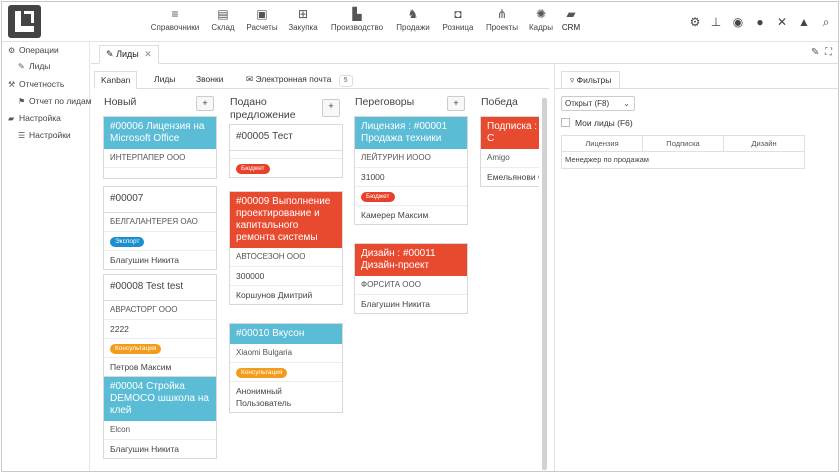 Image resolution: width=840 pixels, height=473 pixels. What do you see at coordinates (55, 101) in the screenshot?
I see `sidebar-item-leads-report: ⚑ Отчет по лидам` at bounding box center [55, 101].